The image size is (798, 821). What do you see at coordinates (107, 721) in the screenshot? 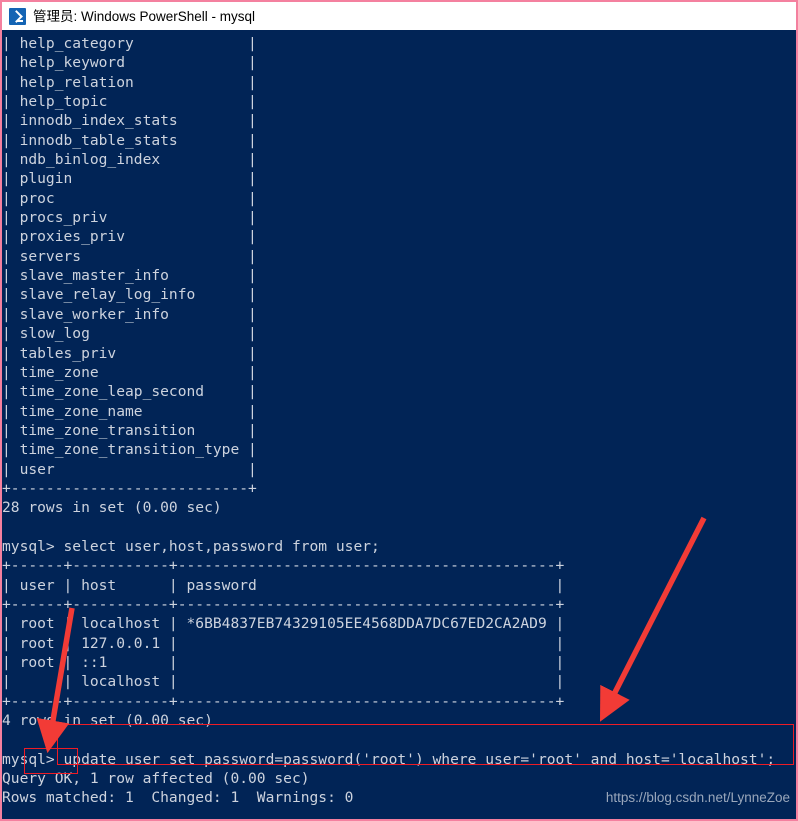
I see `terminal-line: 4 rows in set (0.00 sec)` at bounding box center [107, 721].